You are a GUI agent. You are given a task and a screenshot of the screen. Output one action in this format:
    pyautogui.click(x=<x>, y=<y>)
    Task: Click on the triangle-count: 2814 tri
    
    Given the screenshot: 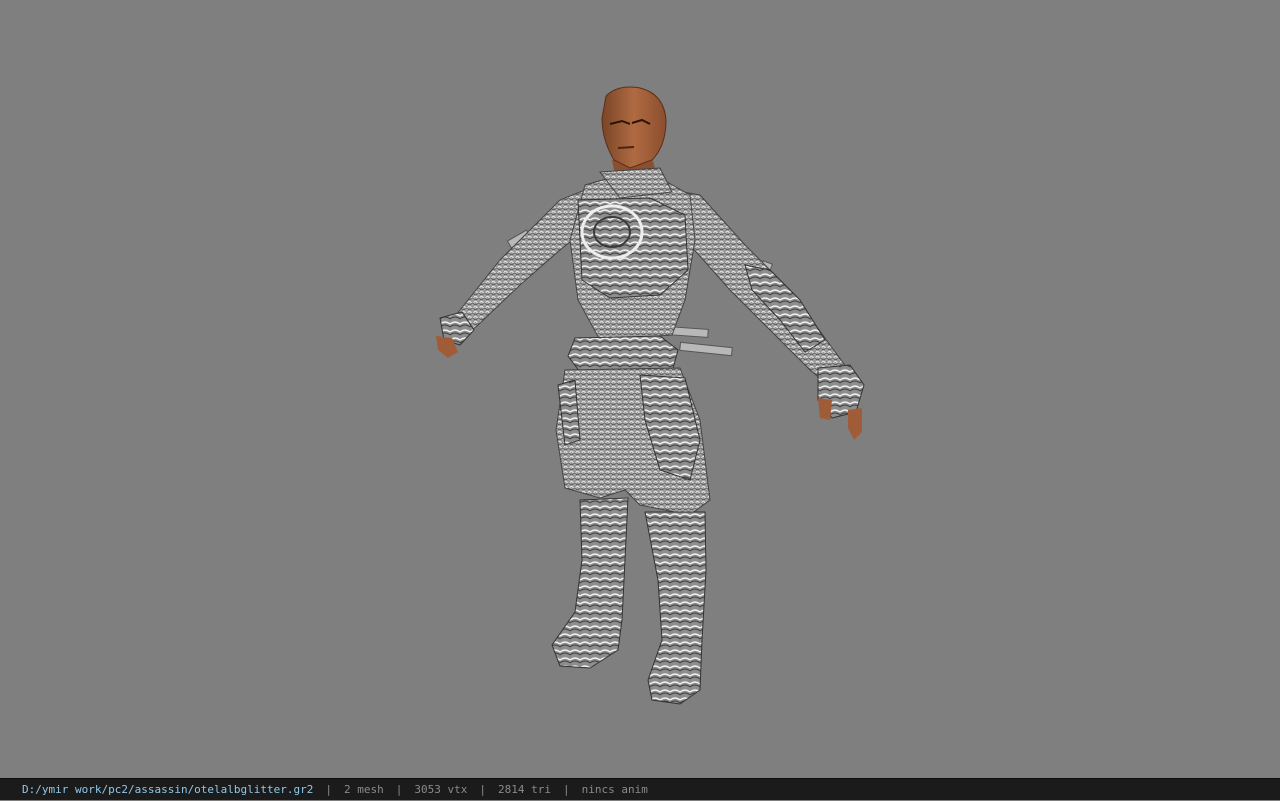 What is the action you would take?
    pyautogui.click(x=524, y=789)
    